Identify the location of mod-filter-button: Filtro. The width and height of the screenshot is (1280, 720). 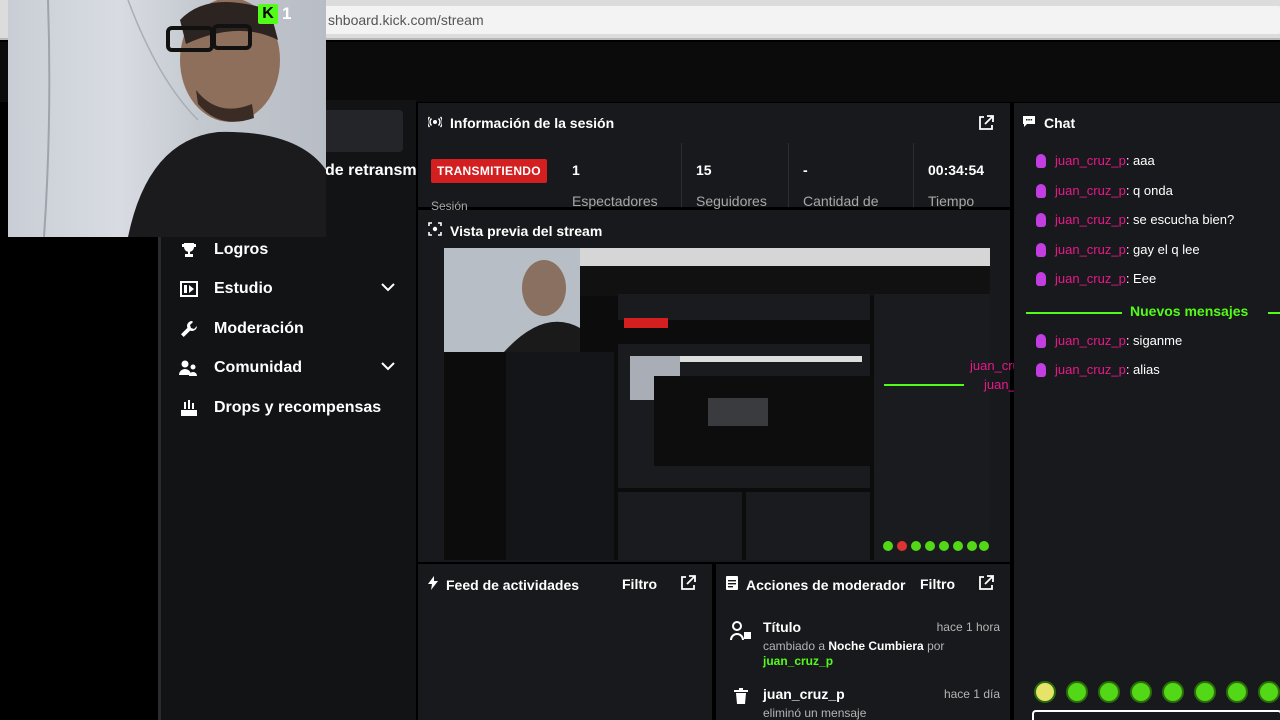
(937, 584).